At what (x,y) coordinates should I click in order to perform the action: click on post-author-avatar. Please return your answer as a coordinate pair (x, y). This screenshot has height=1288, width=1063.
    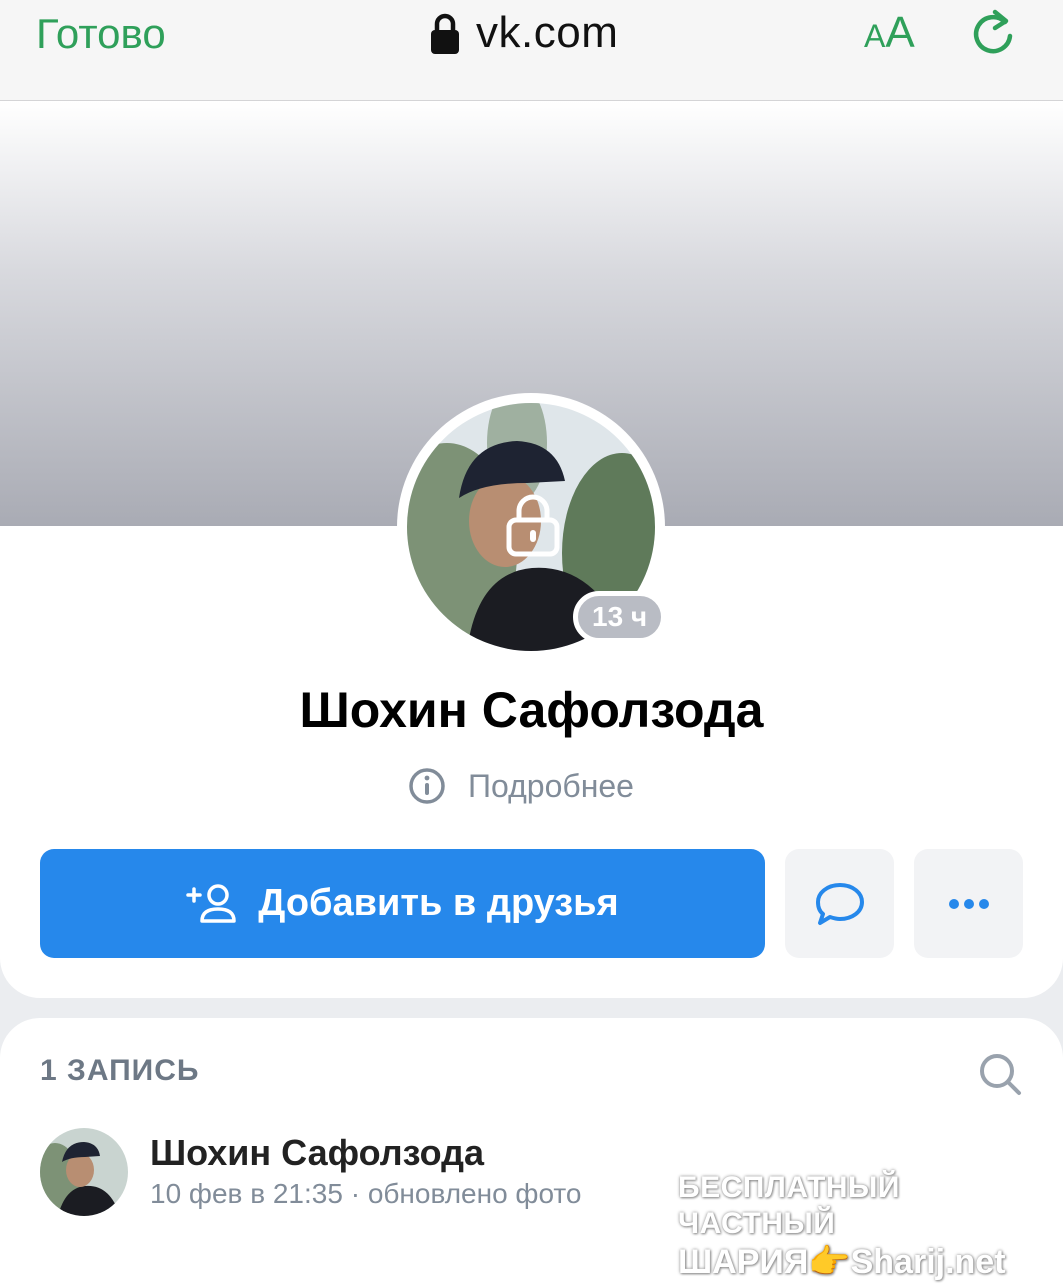
    Looking at the image, I should click on (84, 1172).